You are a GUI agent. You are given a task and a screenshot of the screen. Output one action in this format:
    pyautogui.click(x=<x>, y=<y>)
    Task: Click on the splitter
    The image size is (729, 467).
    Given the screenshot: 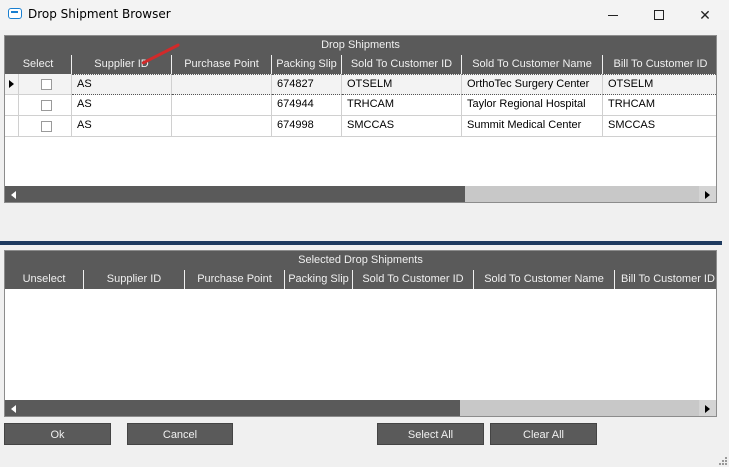 What is the action you would take?
    pyautogui.click(x=361, y=243)
    